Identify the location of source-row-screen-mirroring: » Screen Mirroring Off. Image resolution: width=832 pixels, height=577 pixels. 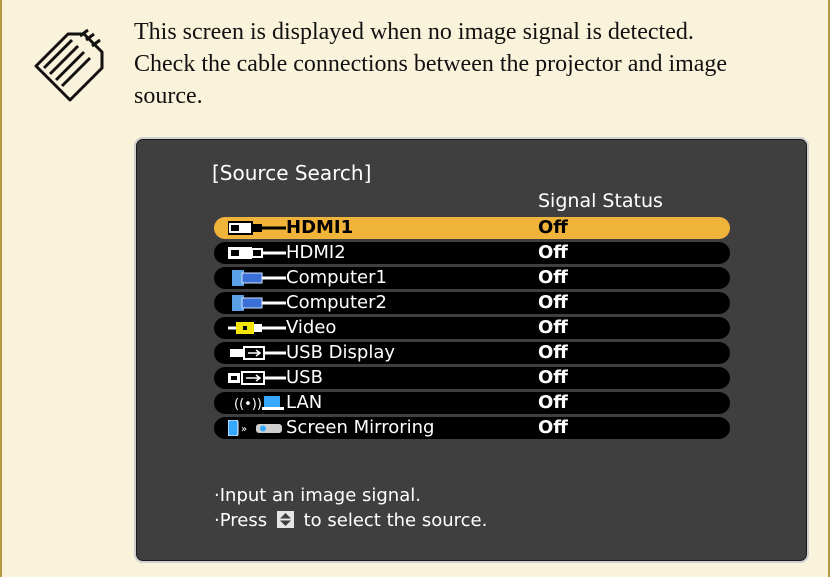
(472, 428).